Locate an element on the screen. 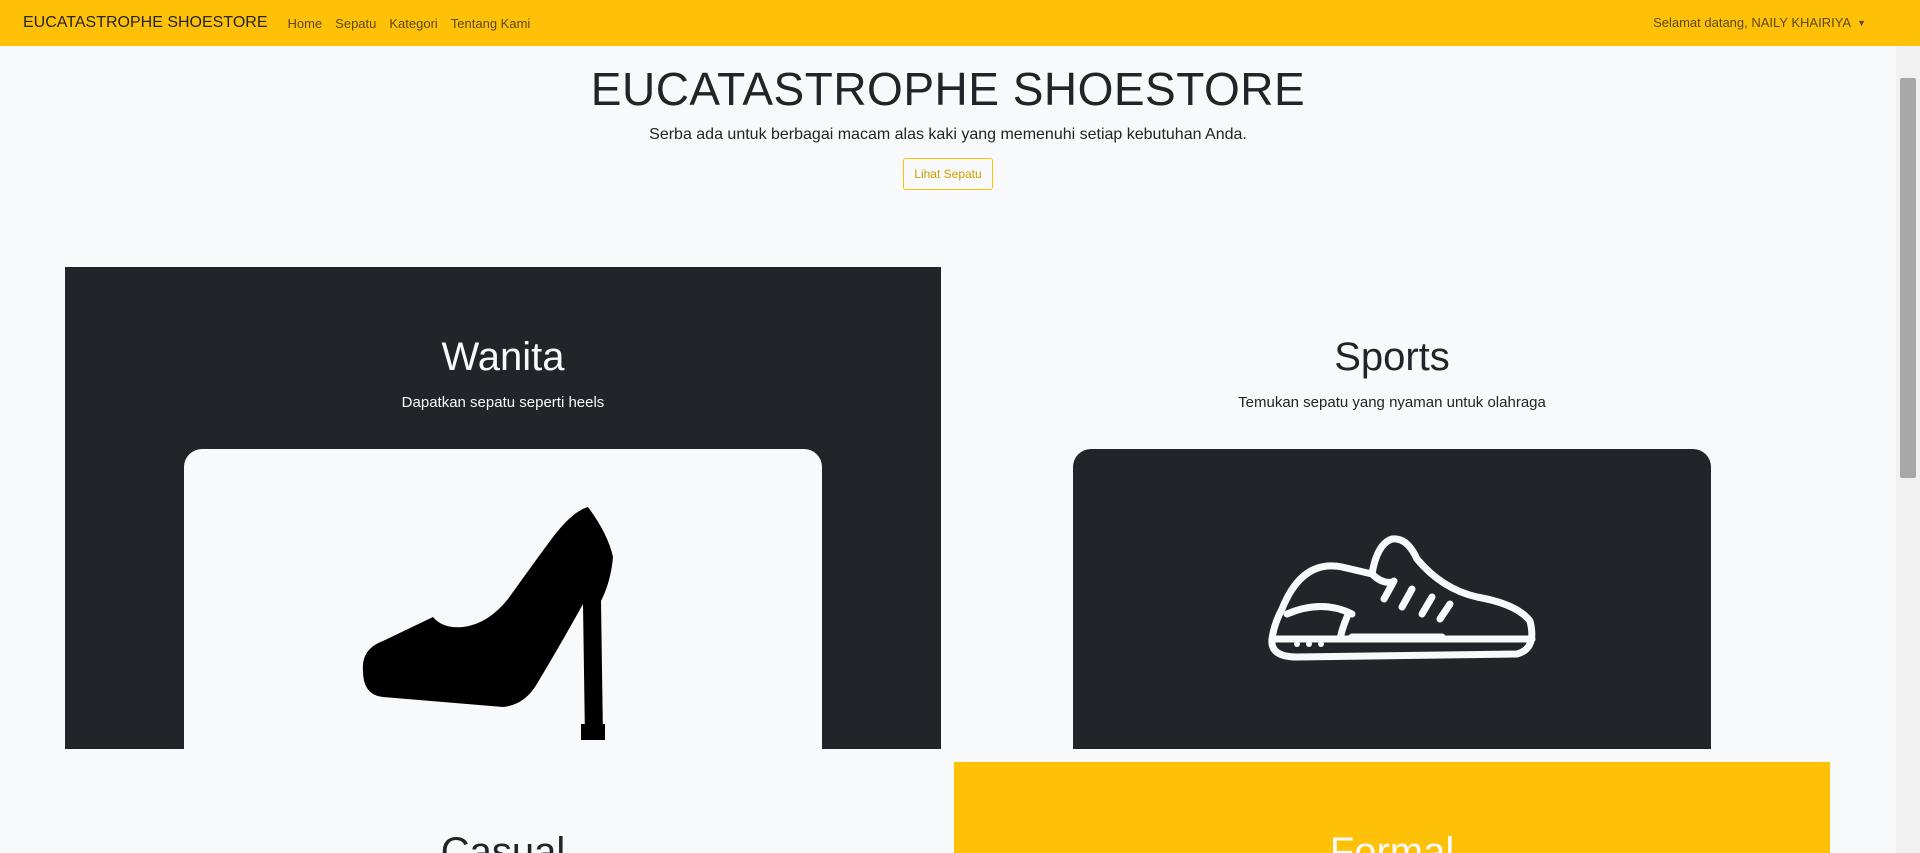 This screenshot has width=1920, height=853. lihat-sepatu-button: Lihat Sepatu is located at coordinates (948, 174).